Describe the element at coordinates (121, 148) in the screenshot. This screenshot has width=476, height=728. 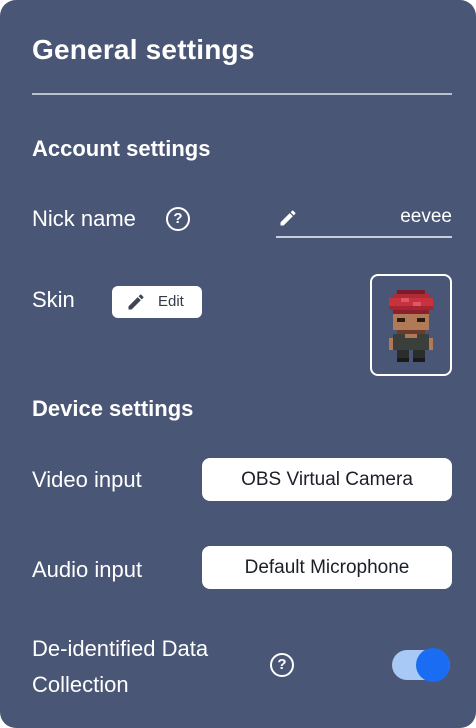
I see `account-settings-heading: Account settings` at that location.